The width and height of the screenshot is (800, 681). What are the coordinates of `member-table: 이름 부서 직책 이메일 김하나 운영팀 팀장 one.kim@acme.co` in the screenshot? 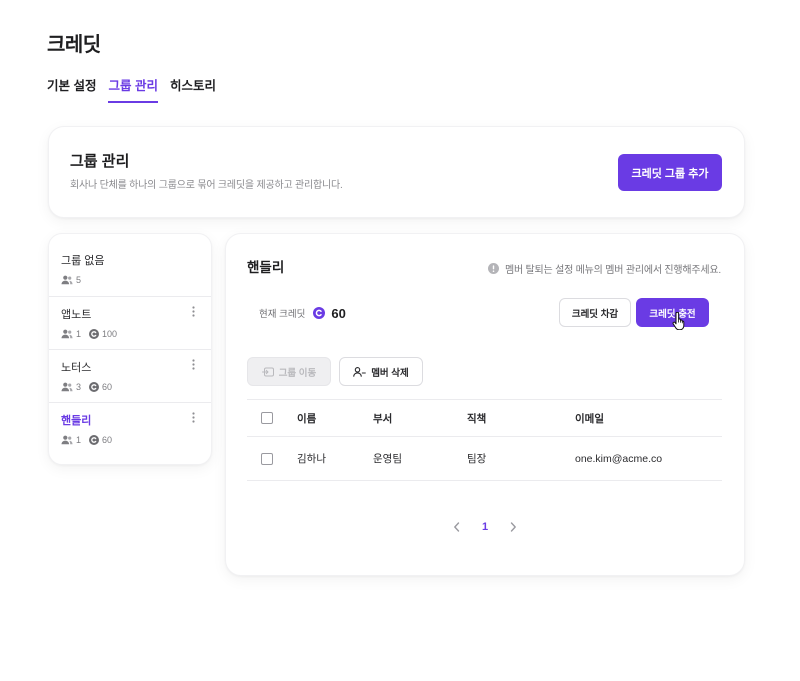 It's located at (484, 440).